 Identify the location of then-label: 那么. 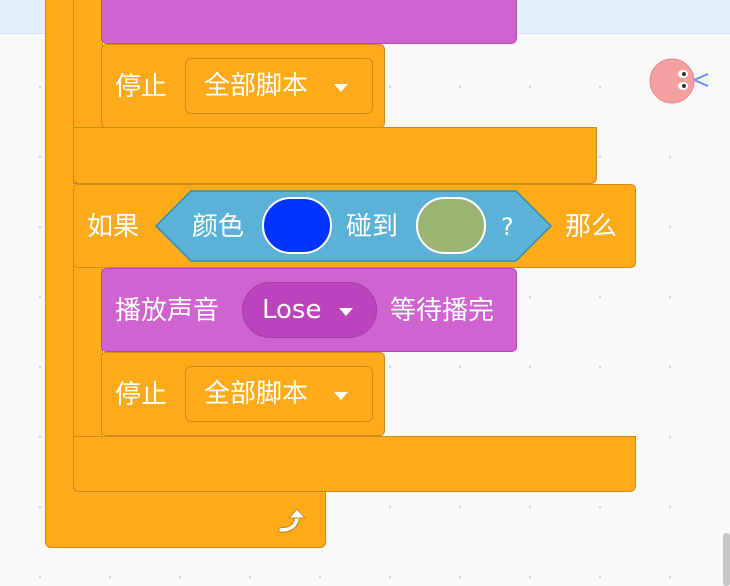
(591, 227).